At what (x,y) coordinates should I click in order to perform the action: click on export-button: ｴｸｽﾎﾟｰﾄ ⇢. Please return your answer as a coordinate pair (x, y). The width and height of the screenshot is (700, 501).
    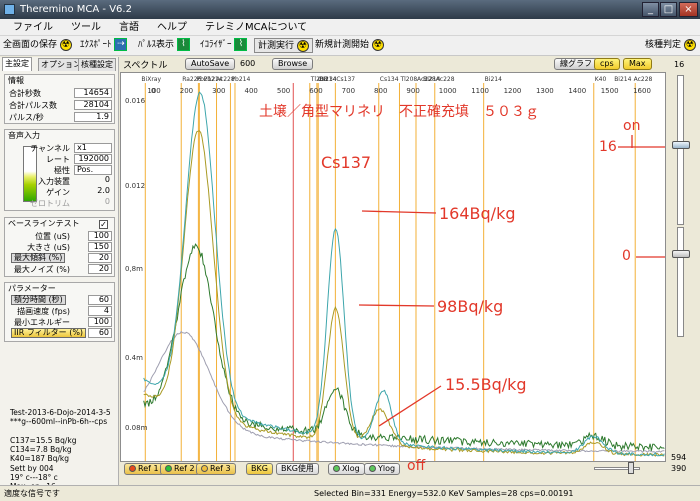
    Looking at the image, I should click on (104, 45).